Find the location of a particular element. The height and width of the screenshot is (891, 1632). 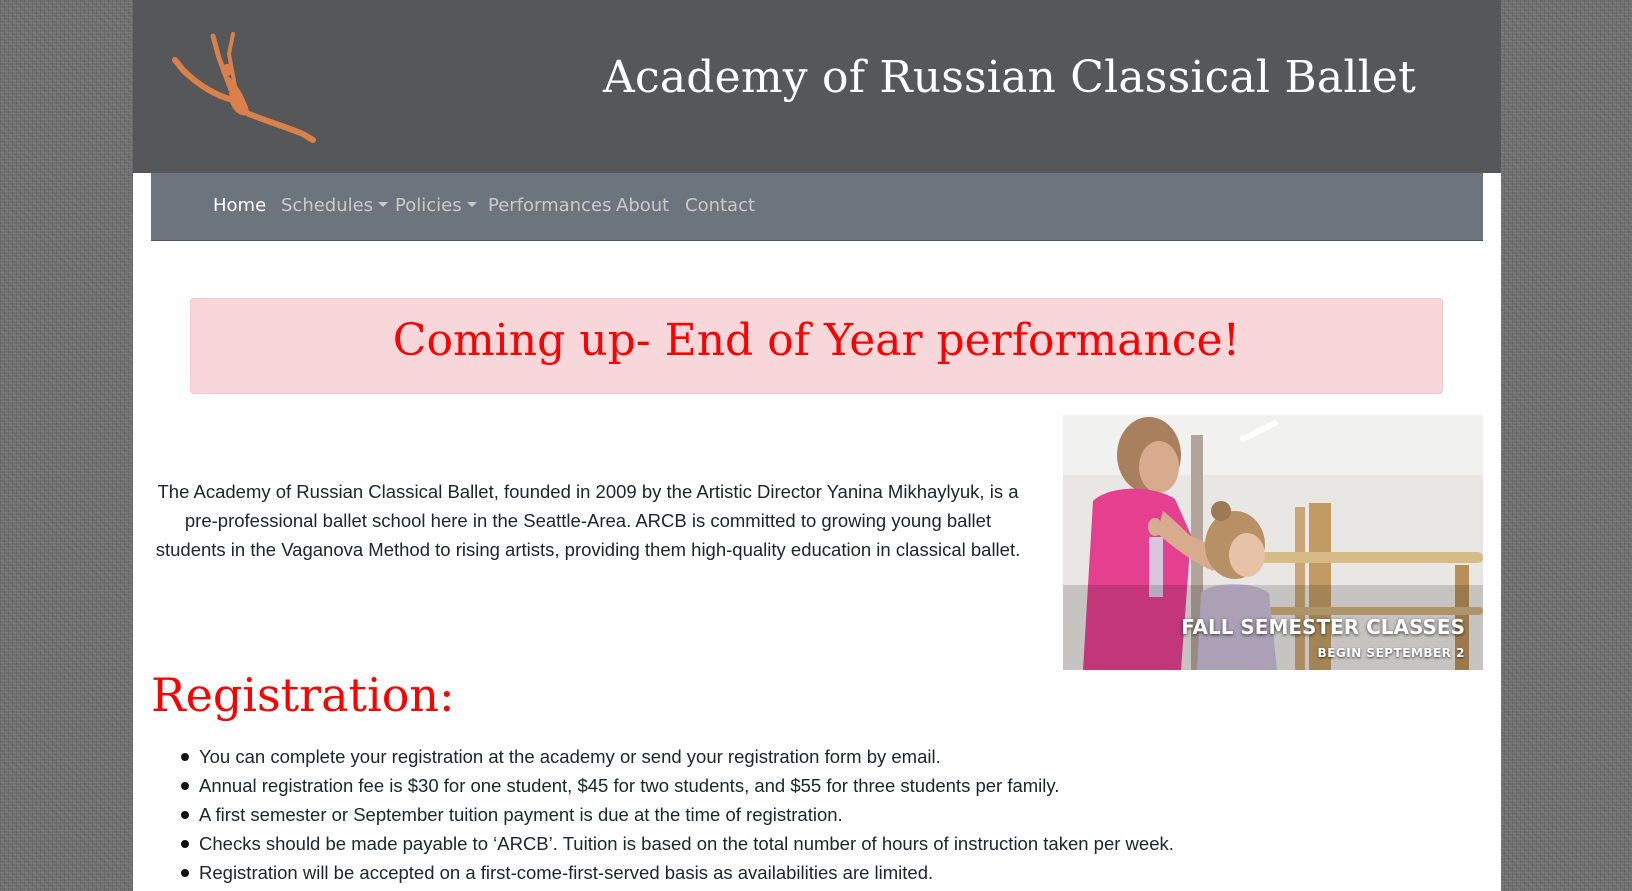

nav-item-label: Policies is located at coordinates (428, 205).